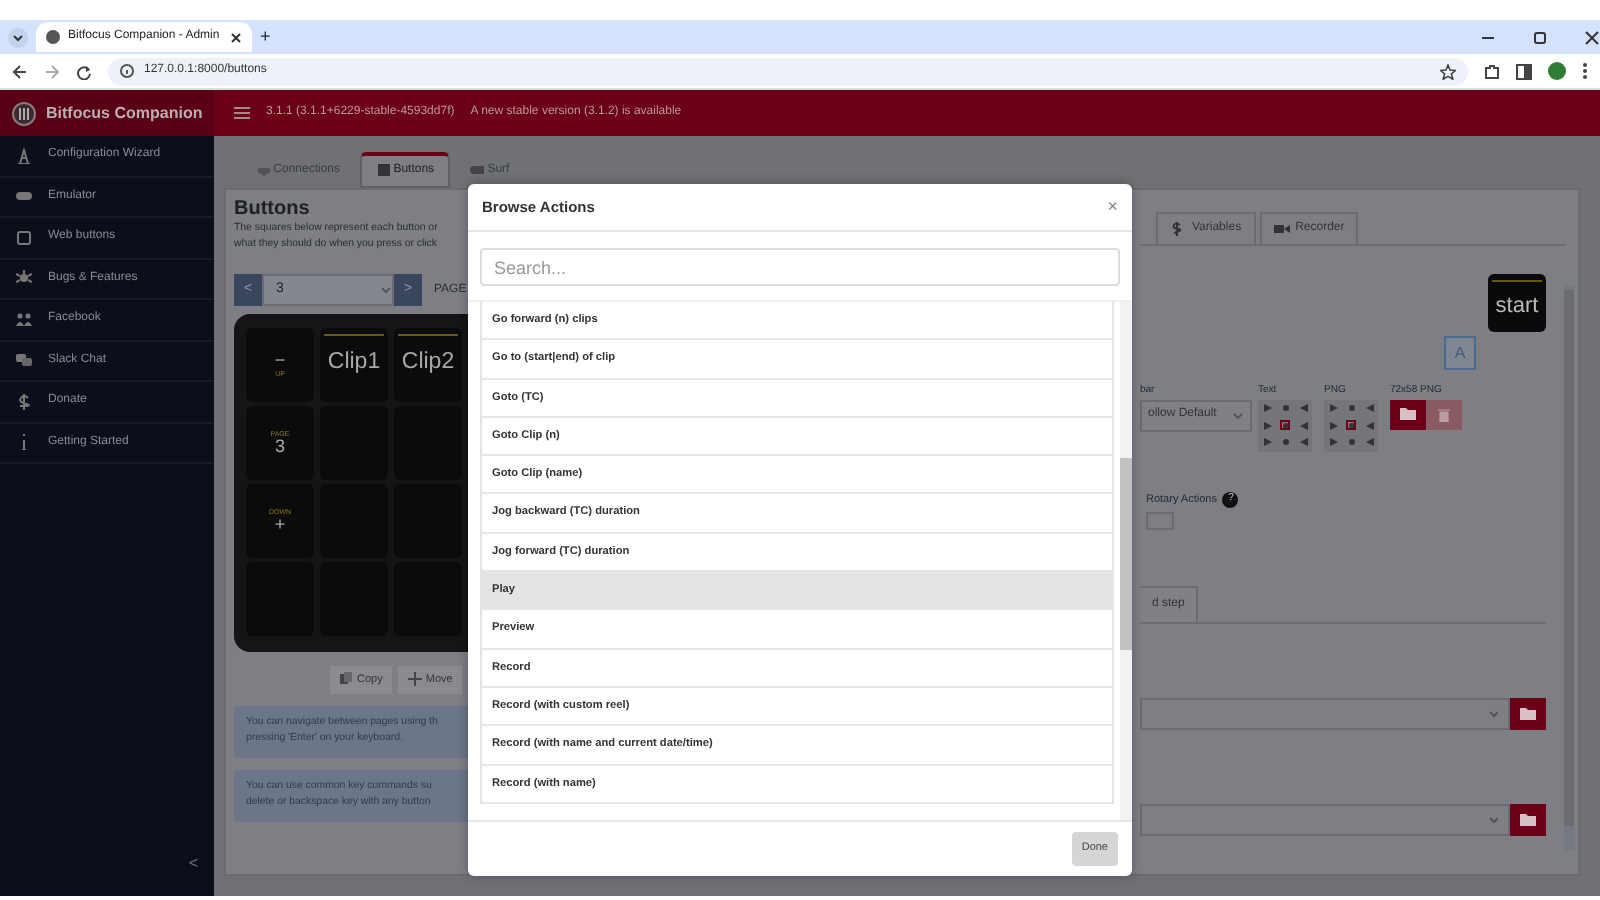 This screenshot has width=1600, height=900. I want to click on grid-icon, so click(383, 169).